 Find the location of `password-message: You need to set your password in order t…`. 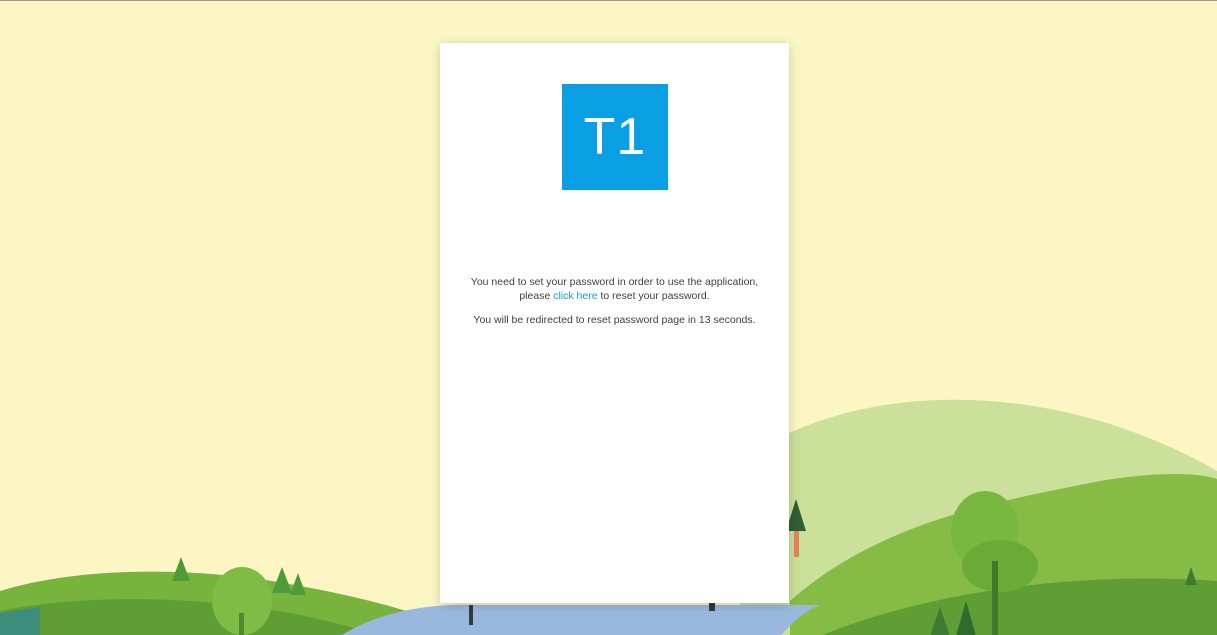

password-message: You need to set your password in order t… is located at coordinates (614, 306).